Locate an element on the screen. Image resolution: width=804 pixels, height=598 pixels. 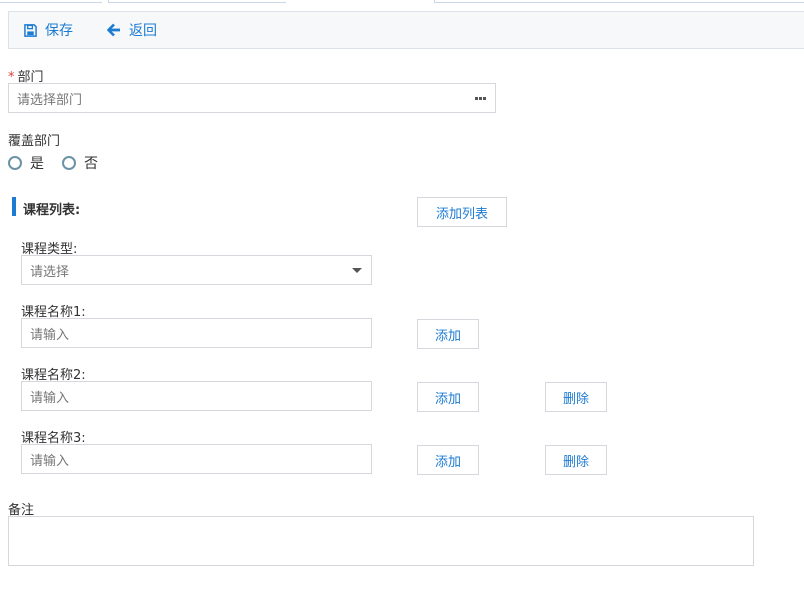
department-picker: 请选择部门 is located at coordinates (252, 98).